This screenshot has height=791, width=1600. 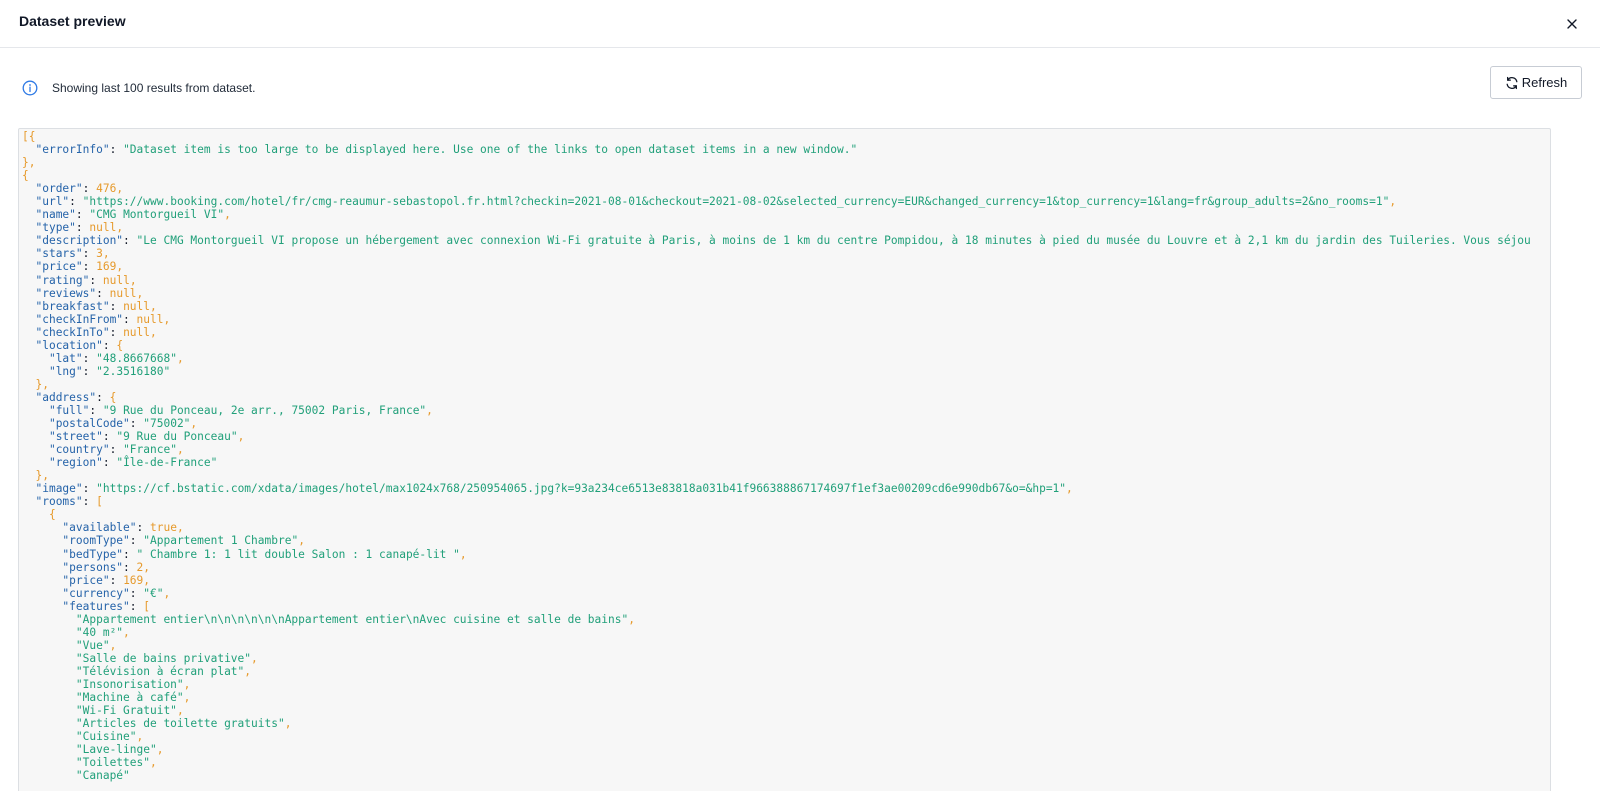 What do you see at coordinates (69, 410) in the screenshot?
I see `code-token: "full"` at bounding box center [69, 410].